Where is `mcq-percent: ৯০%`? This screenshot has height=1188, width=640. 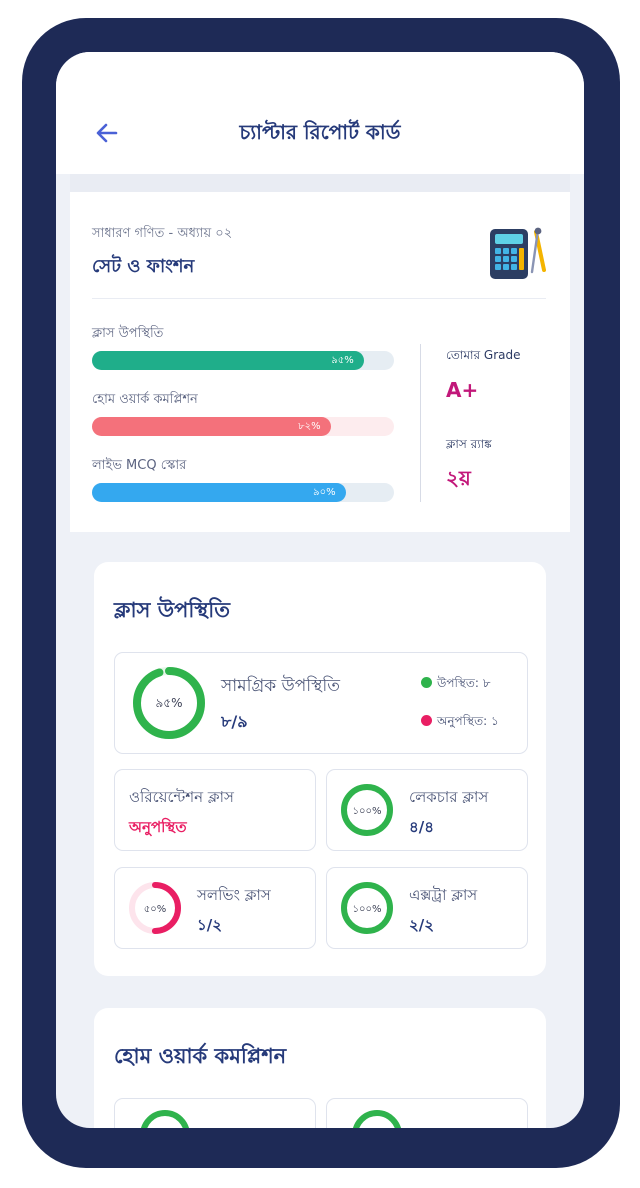
mcq-percent: ৯০% is located at coordinates (324, 492).